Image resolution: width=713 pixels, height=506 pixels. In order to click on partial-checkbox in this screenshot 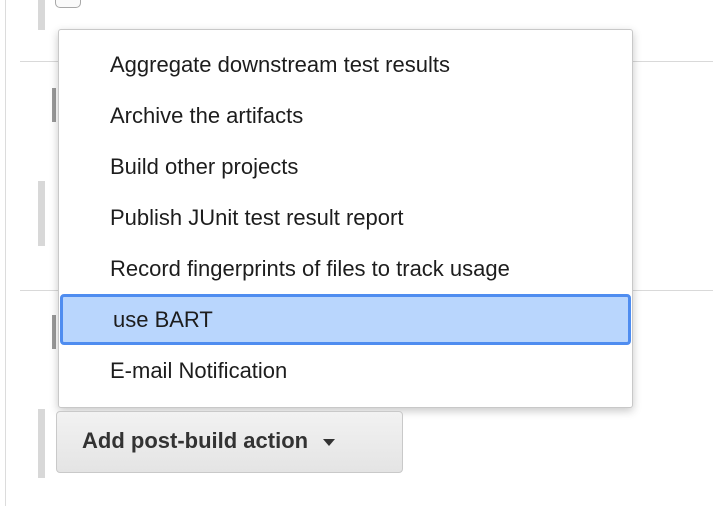, I will do `click(68, 4)`.